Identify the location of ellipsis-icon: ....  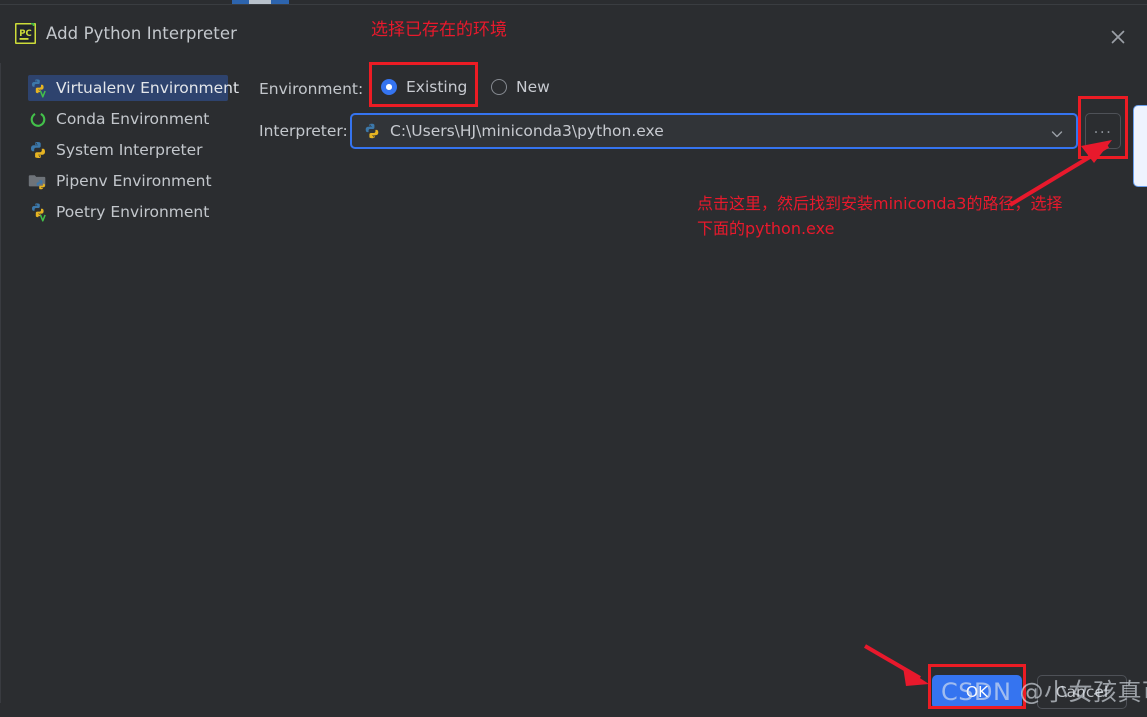
(1103, 128).